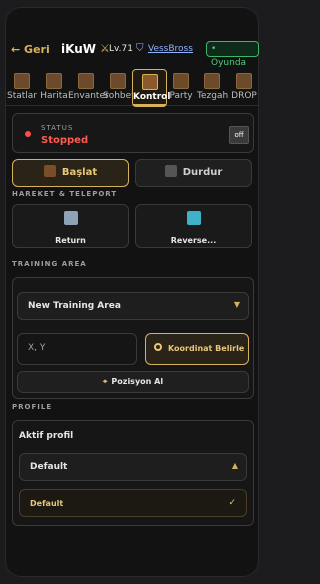 This screenshot has height=584, width=320. I want to click on stop-icon, so click(170, 171).